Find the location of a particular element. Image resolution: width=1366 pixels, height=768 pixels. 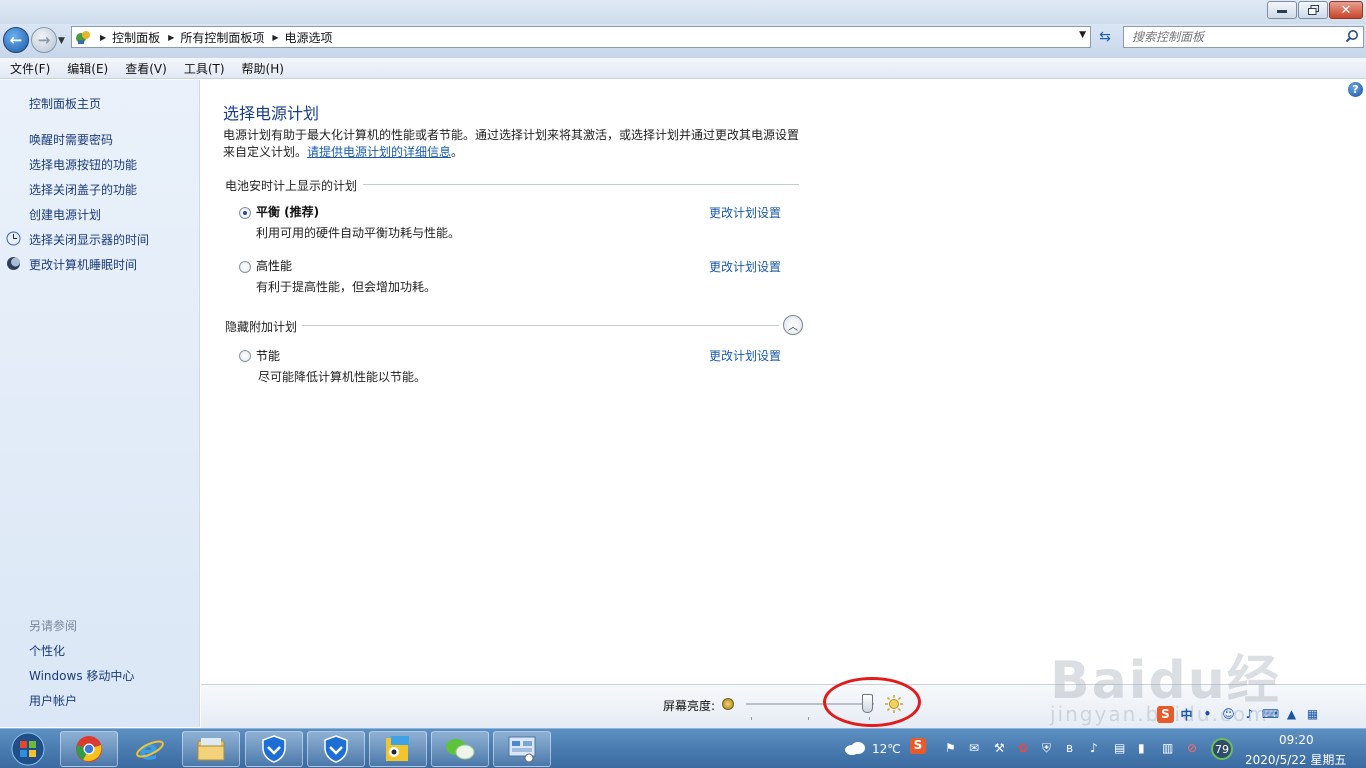

hidden-plans-heading: 隐藏附加计划 is located at coordinates (261, 327).